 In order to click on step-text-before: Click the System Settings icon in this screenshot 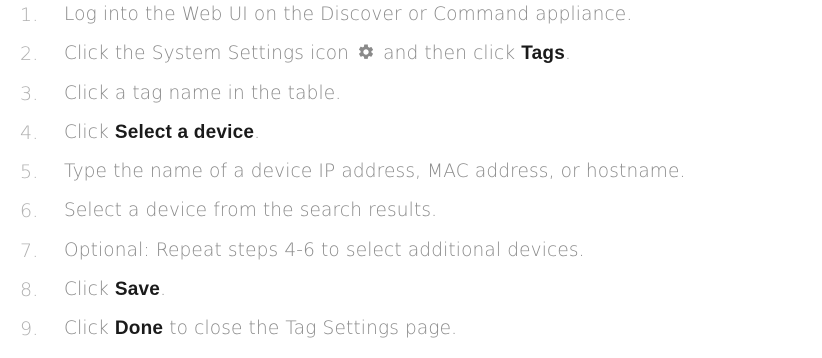, I will do `click(207, 54)`.